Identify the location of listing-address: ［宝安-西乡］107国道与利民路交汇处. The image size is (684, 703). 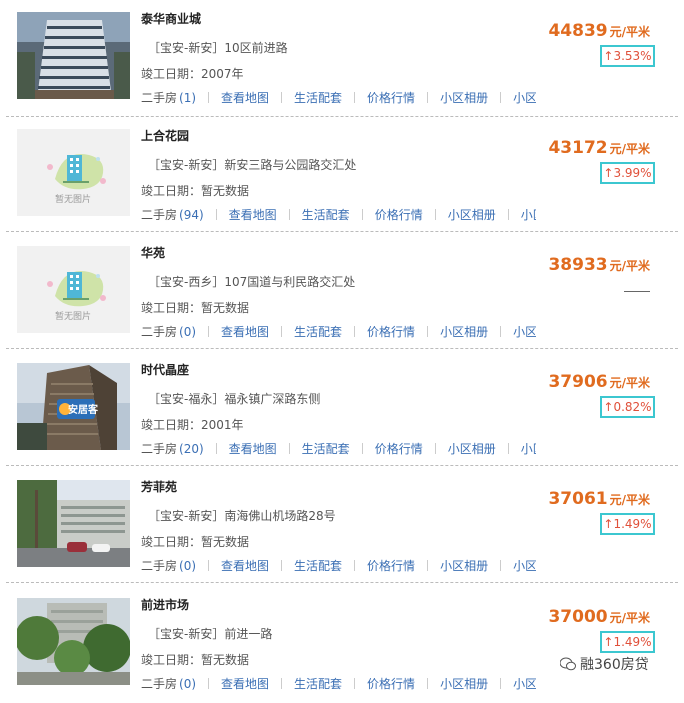
(252, 282).